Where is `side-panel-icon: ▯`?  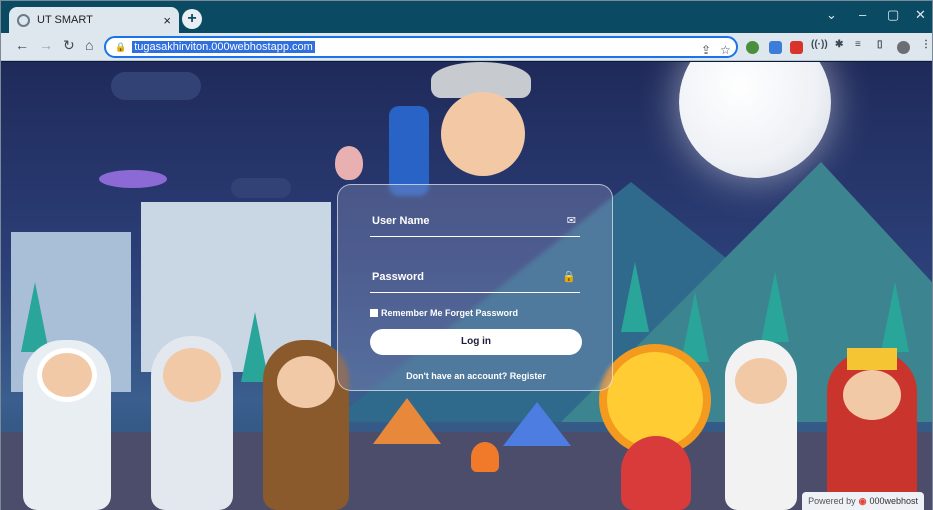
side-panel-icon: ▯ is located at coordinates (880, 44).